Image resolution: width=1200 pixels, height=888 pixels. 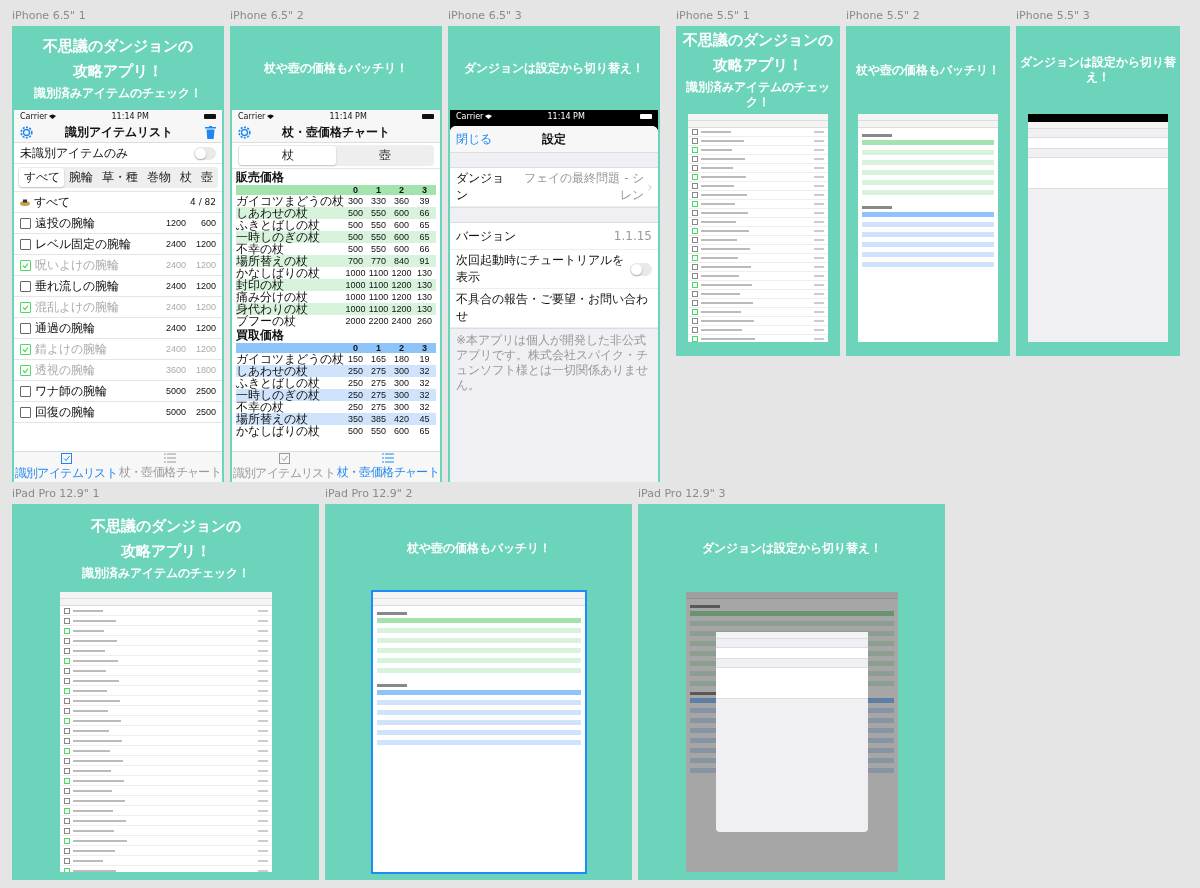 I want to click on nav-title: 設定, so click(x=554, y=139).